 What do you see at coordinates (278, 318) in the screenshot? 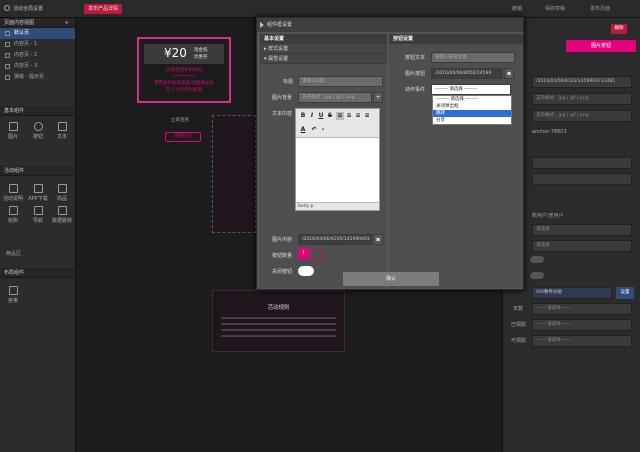
I see `rules-text-placeholder` at bounding box center [278, 318].